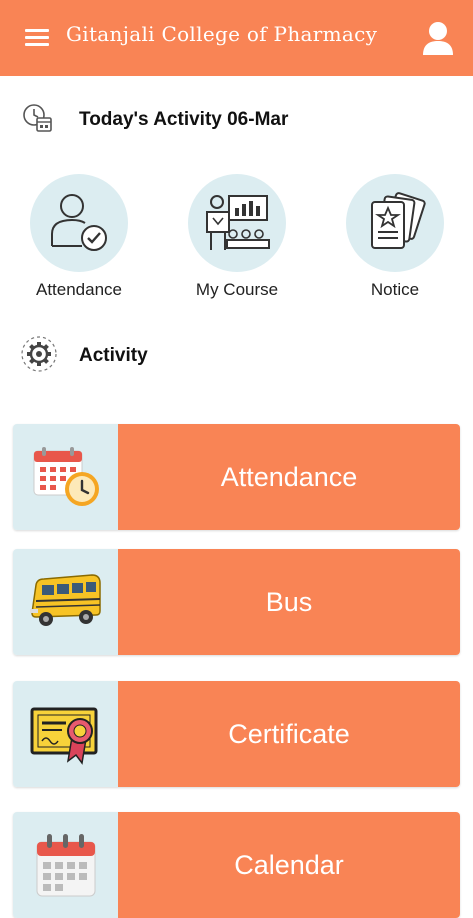 The height and width of the screenshot is (918, 473). I want to click on activity-card-bus: Bus, so click(236, 602).